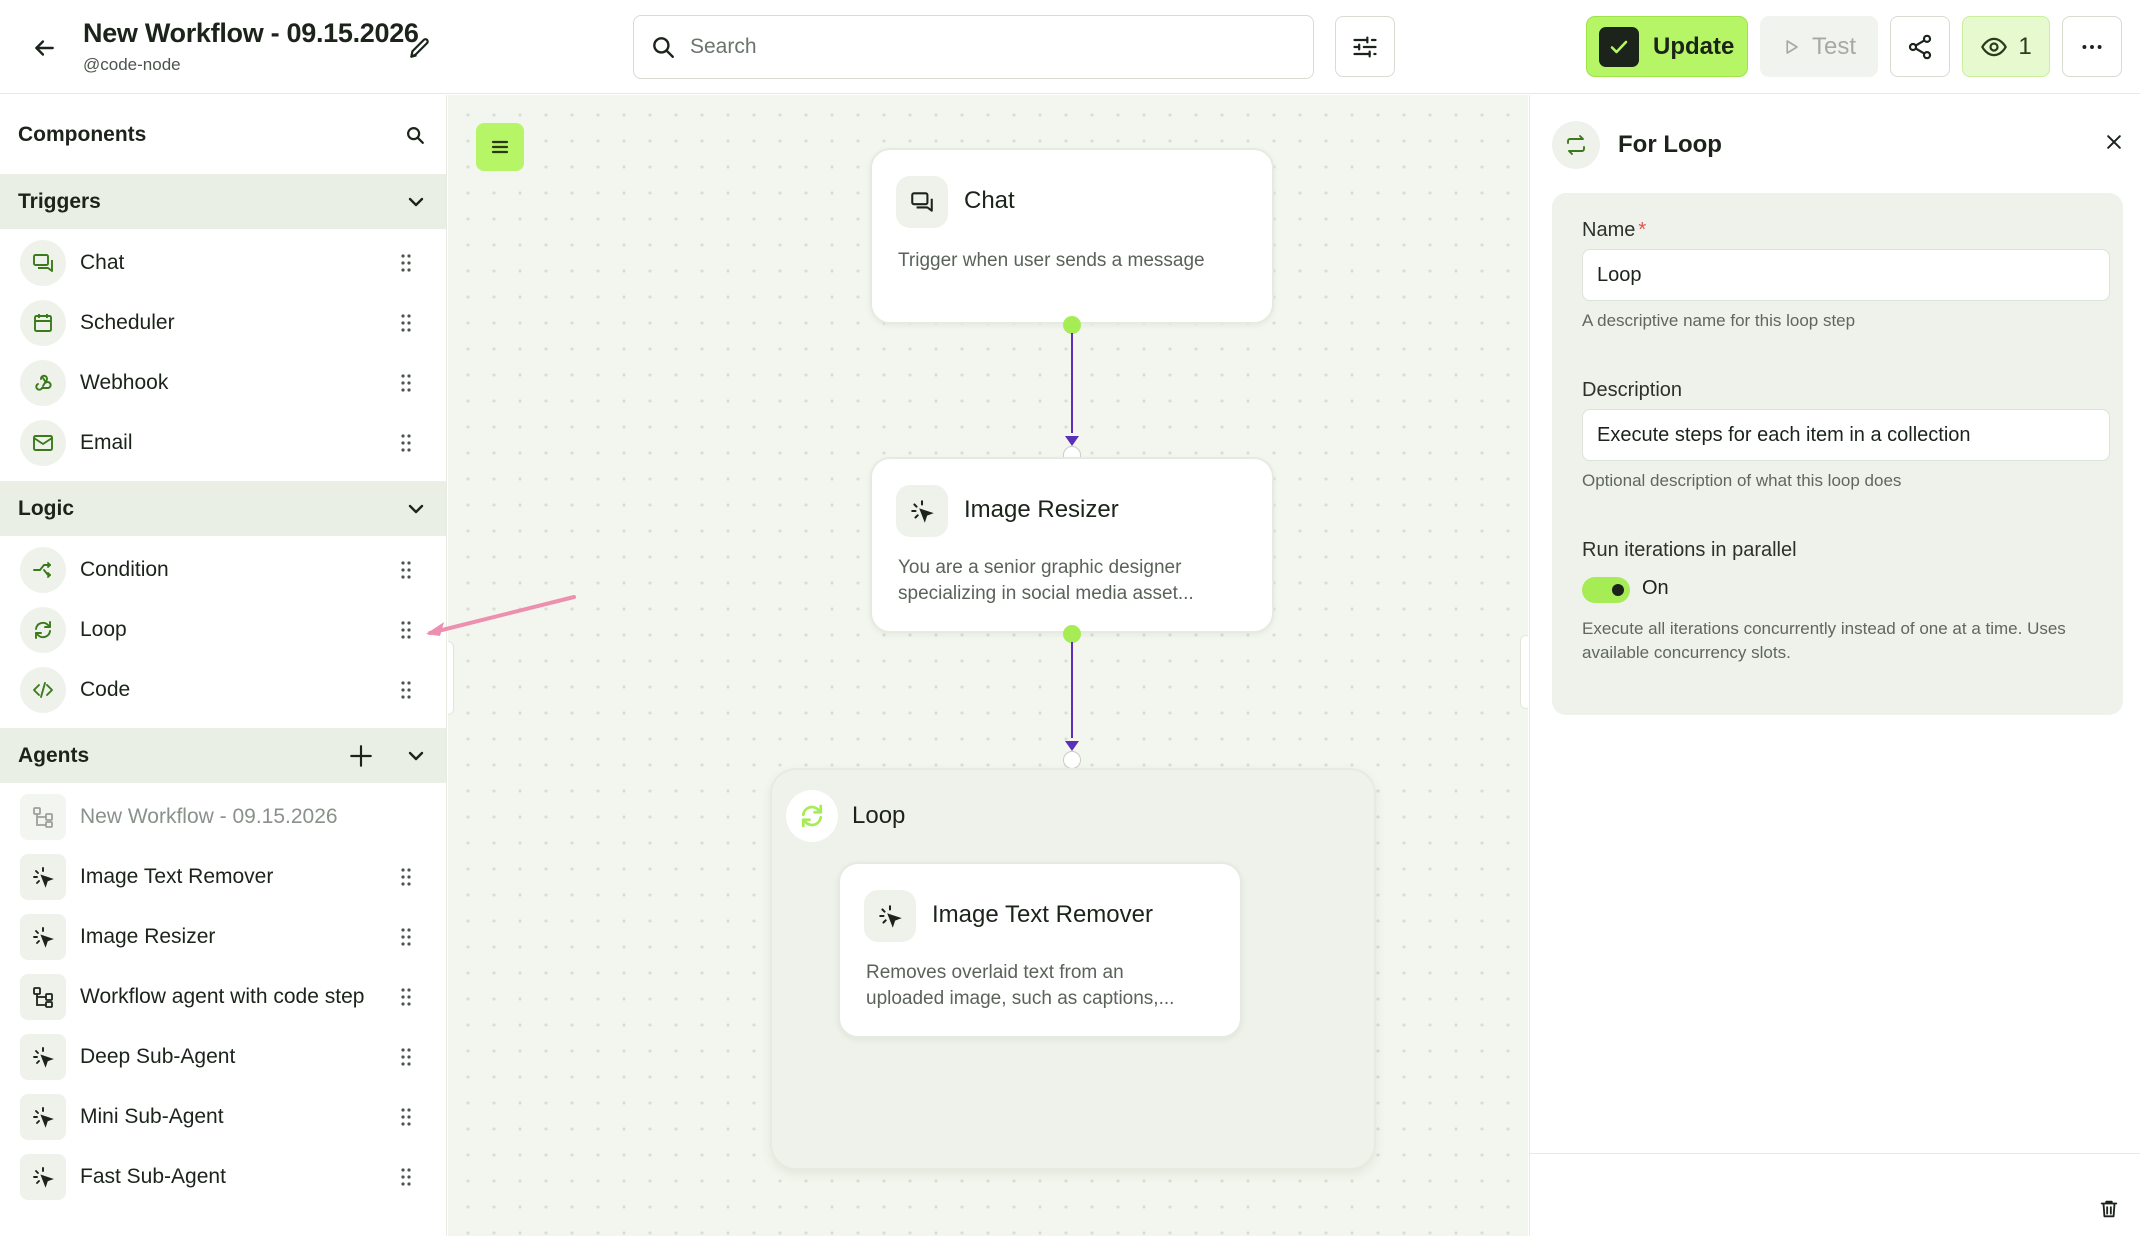 The image size is (2140, 1236). Describe the element at coordinates (223, 1117) in the screenshot. I see `sidebar-item-mini-sub-agent: Mini Sub-Agent` at that location.